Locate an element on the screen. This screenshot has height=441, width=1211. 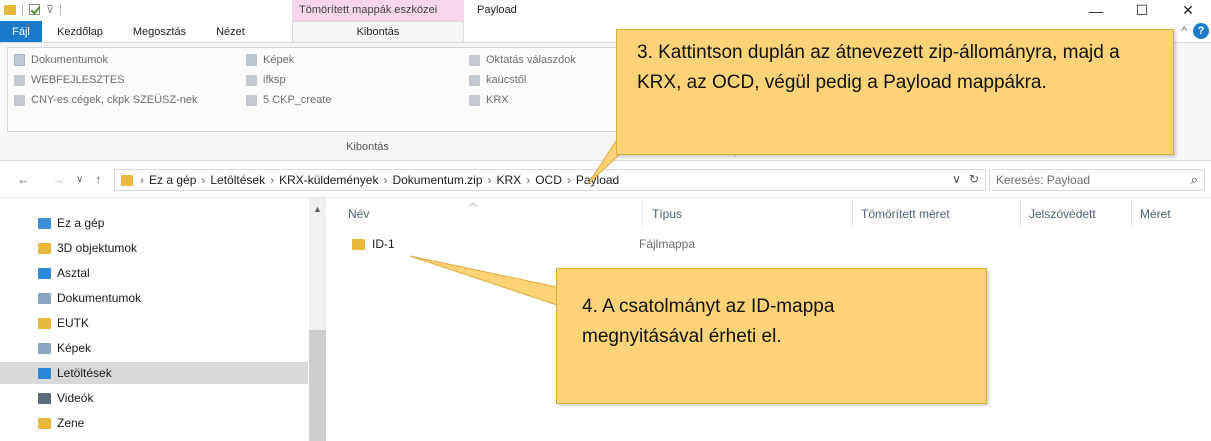
tab-share: Megosztás is located at coordinates (159, 31).